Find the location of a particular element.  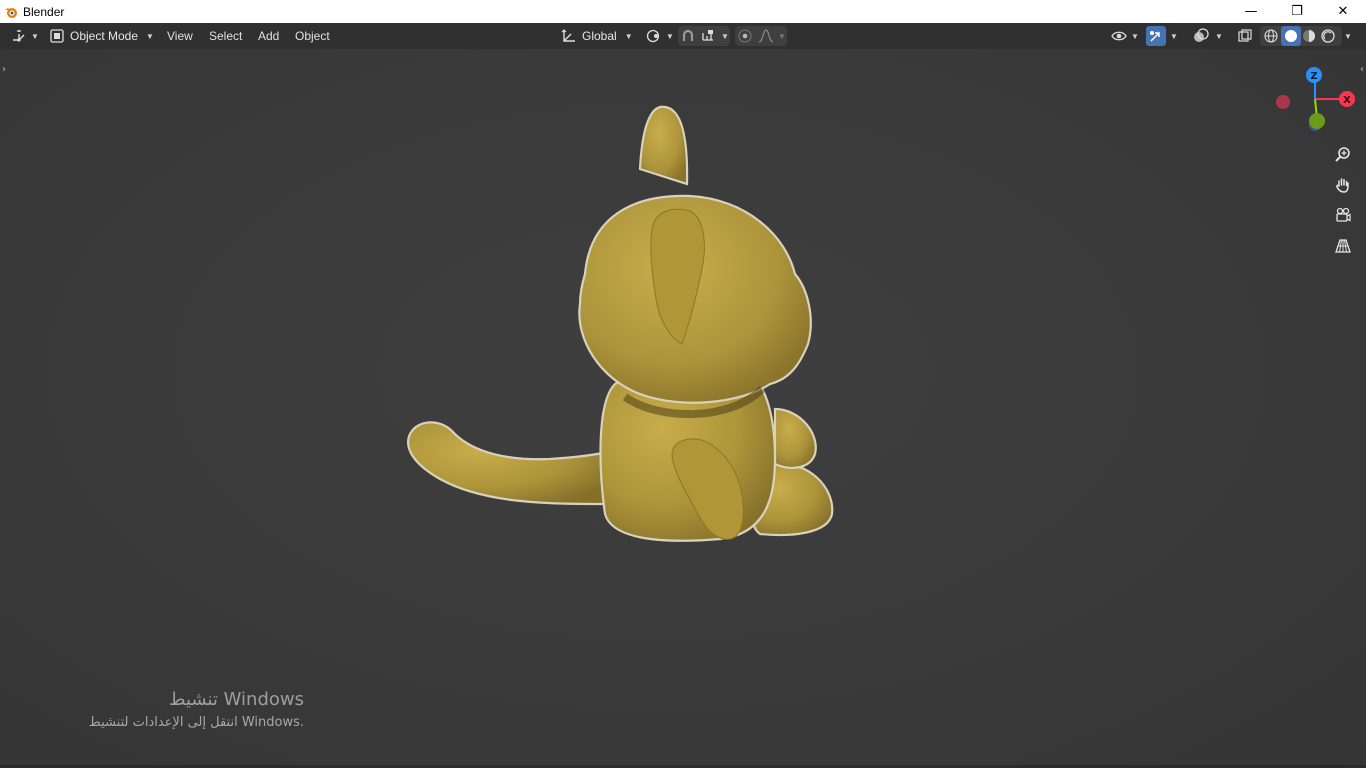

visibility-dropdown: ▼ is located at coordinates (1124, 36).